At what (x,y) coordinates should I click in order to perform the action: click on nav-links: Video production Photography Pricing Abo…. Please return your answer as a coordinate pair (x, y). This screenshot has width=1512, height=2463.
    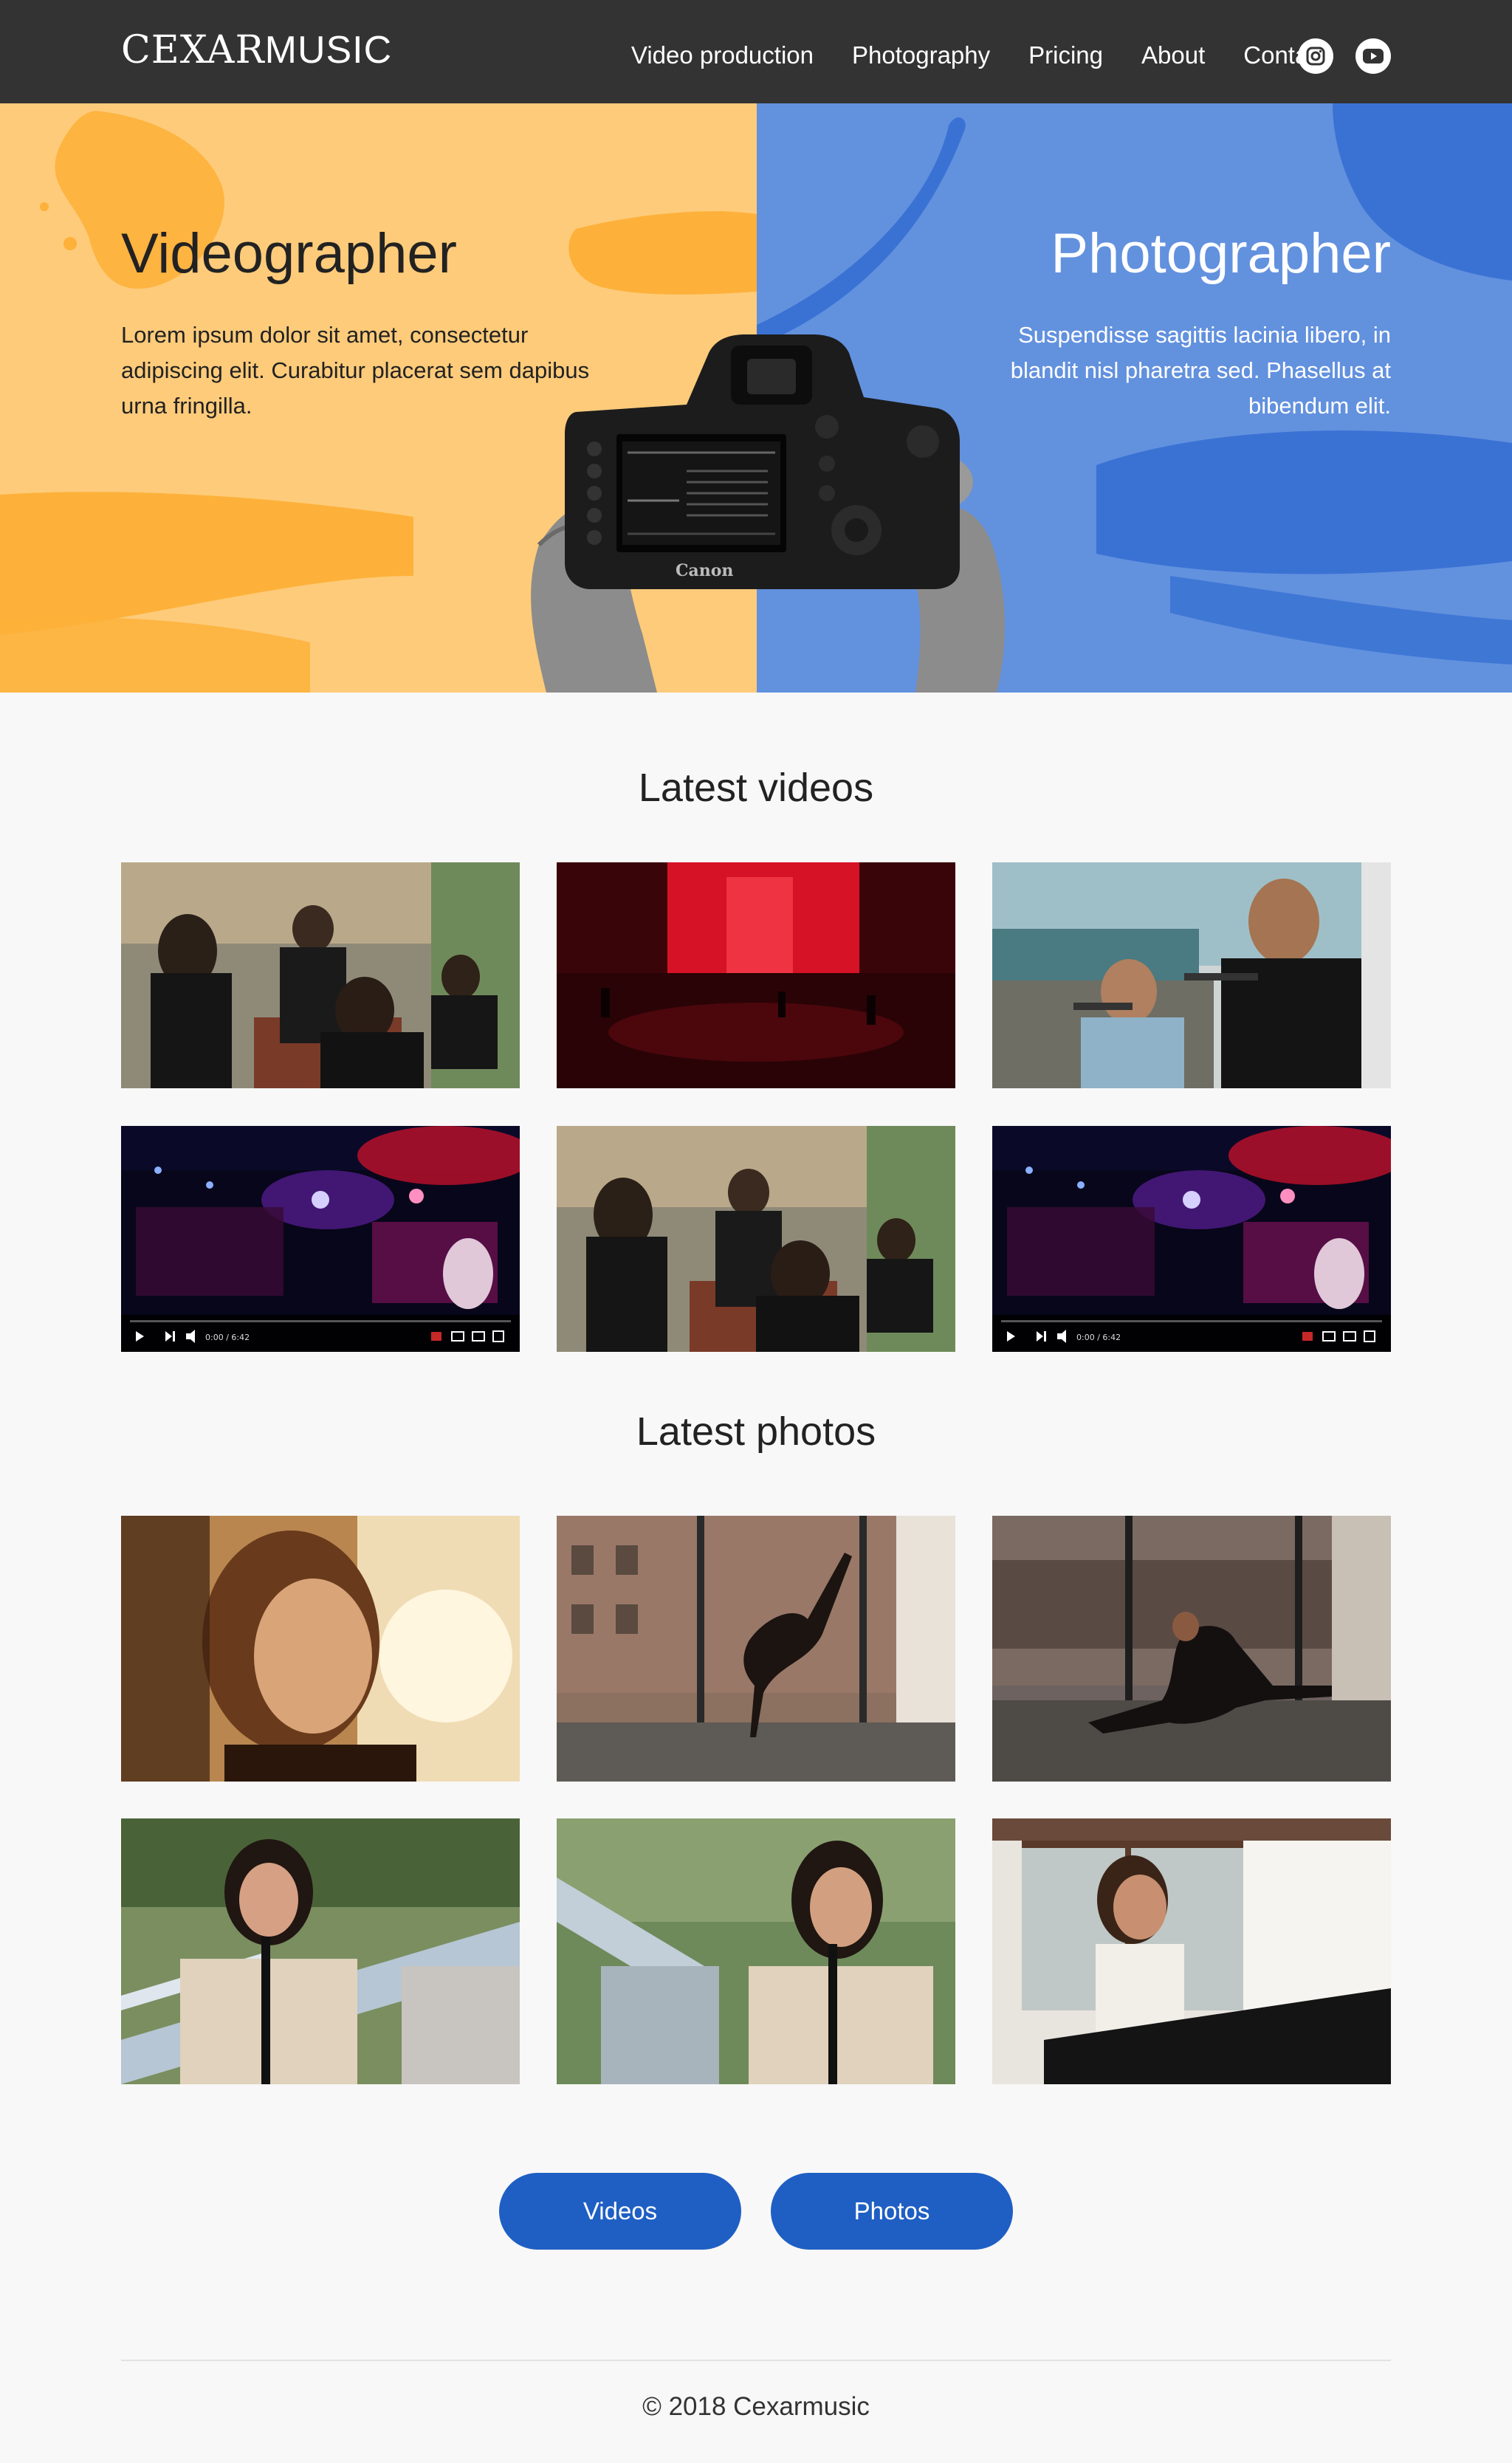
    Looking at the image, I should click on (979, 55).